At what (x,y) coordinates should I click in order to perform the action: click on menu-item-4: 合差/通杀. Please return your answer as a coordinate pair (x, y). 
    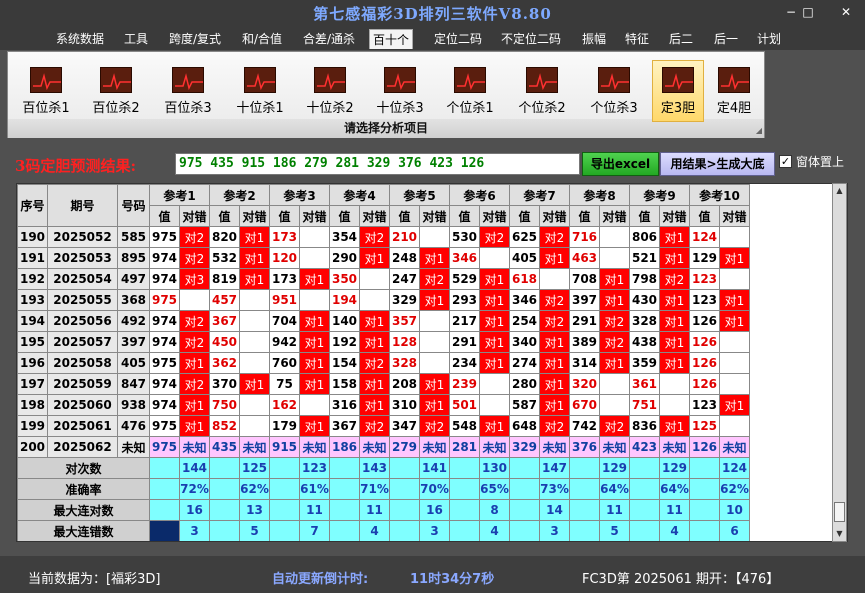
    Looking at the image, I should click on (329, 39).